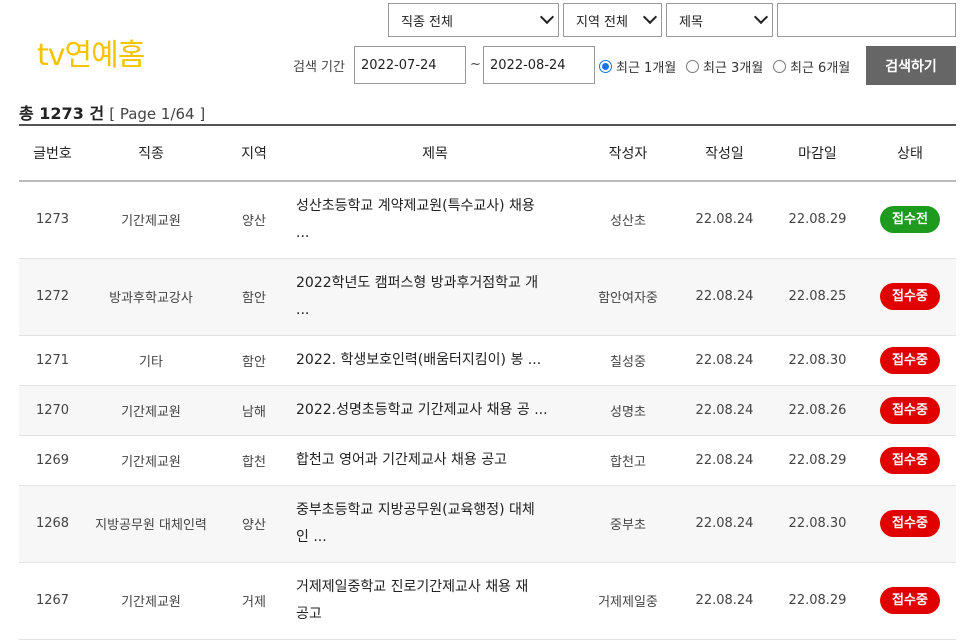  I want to click on author: 성명초, so click(628, 410).